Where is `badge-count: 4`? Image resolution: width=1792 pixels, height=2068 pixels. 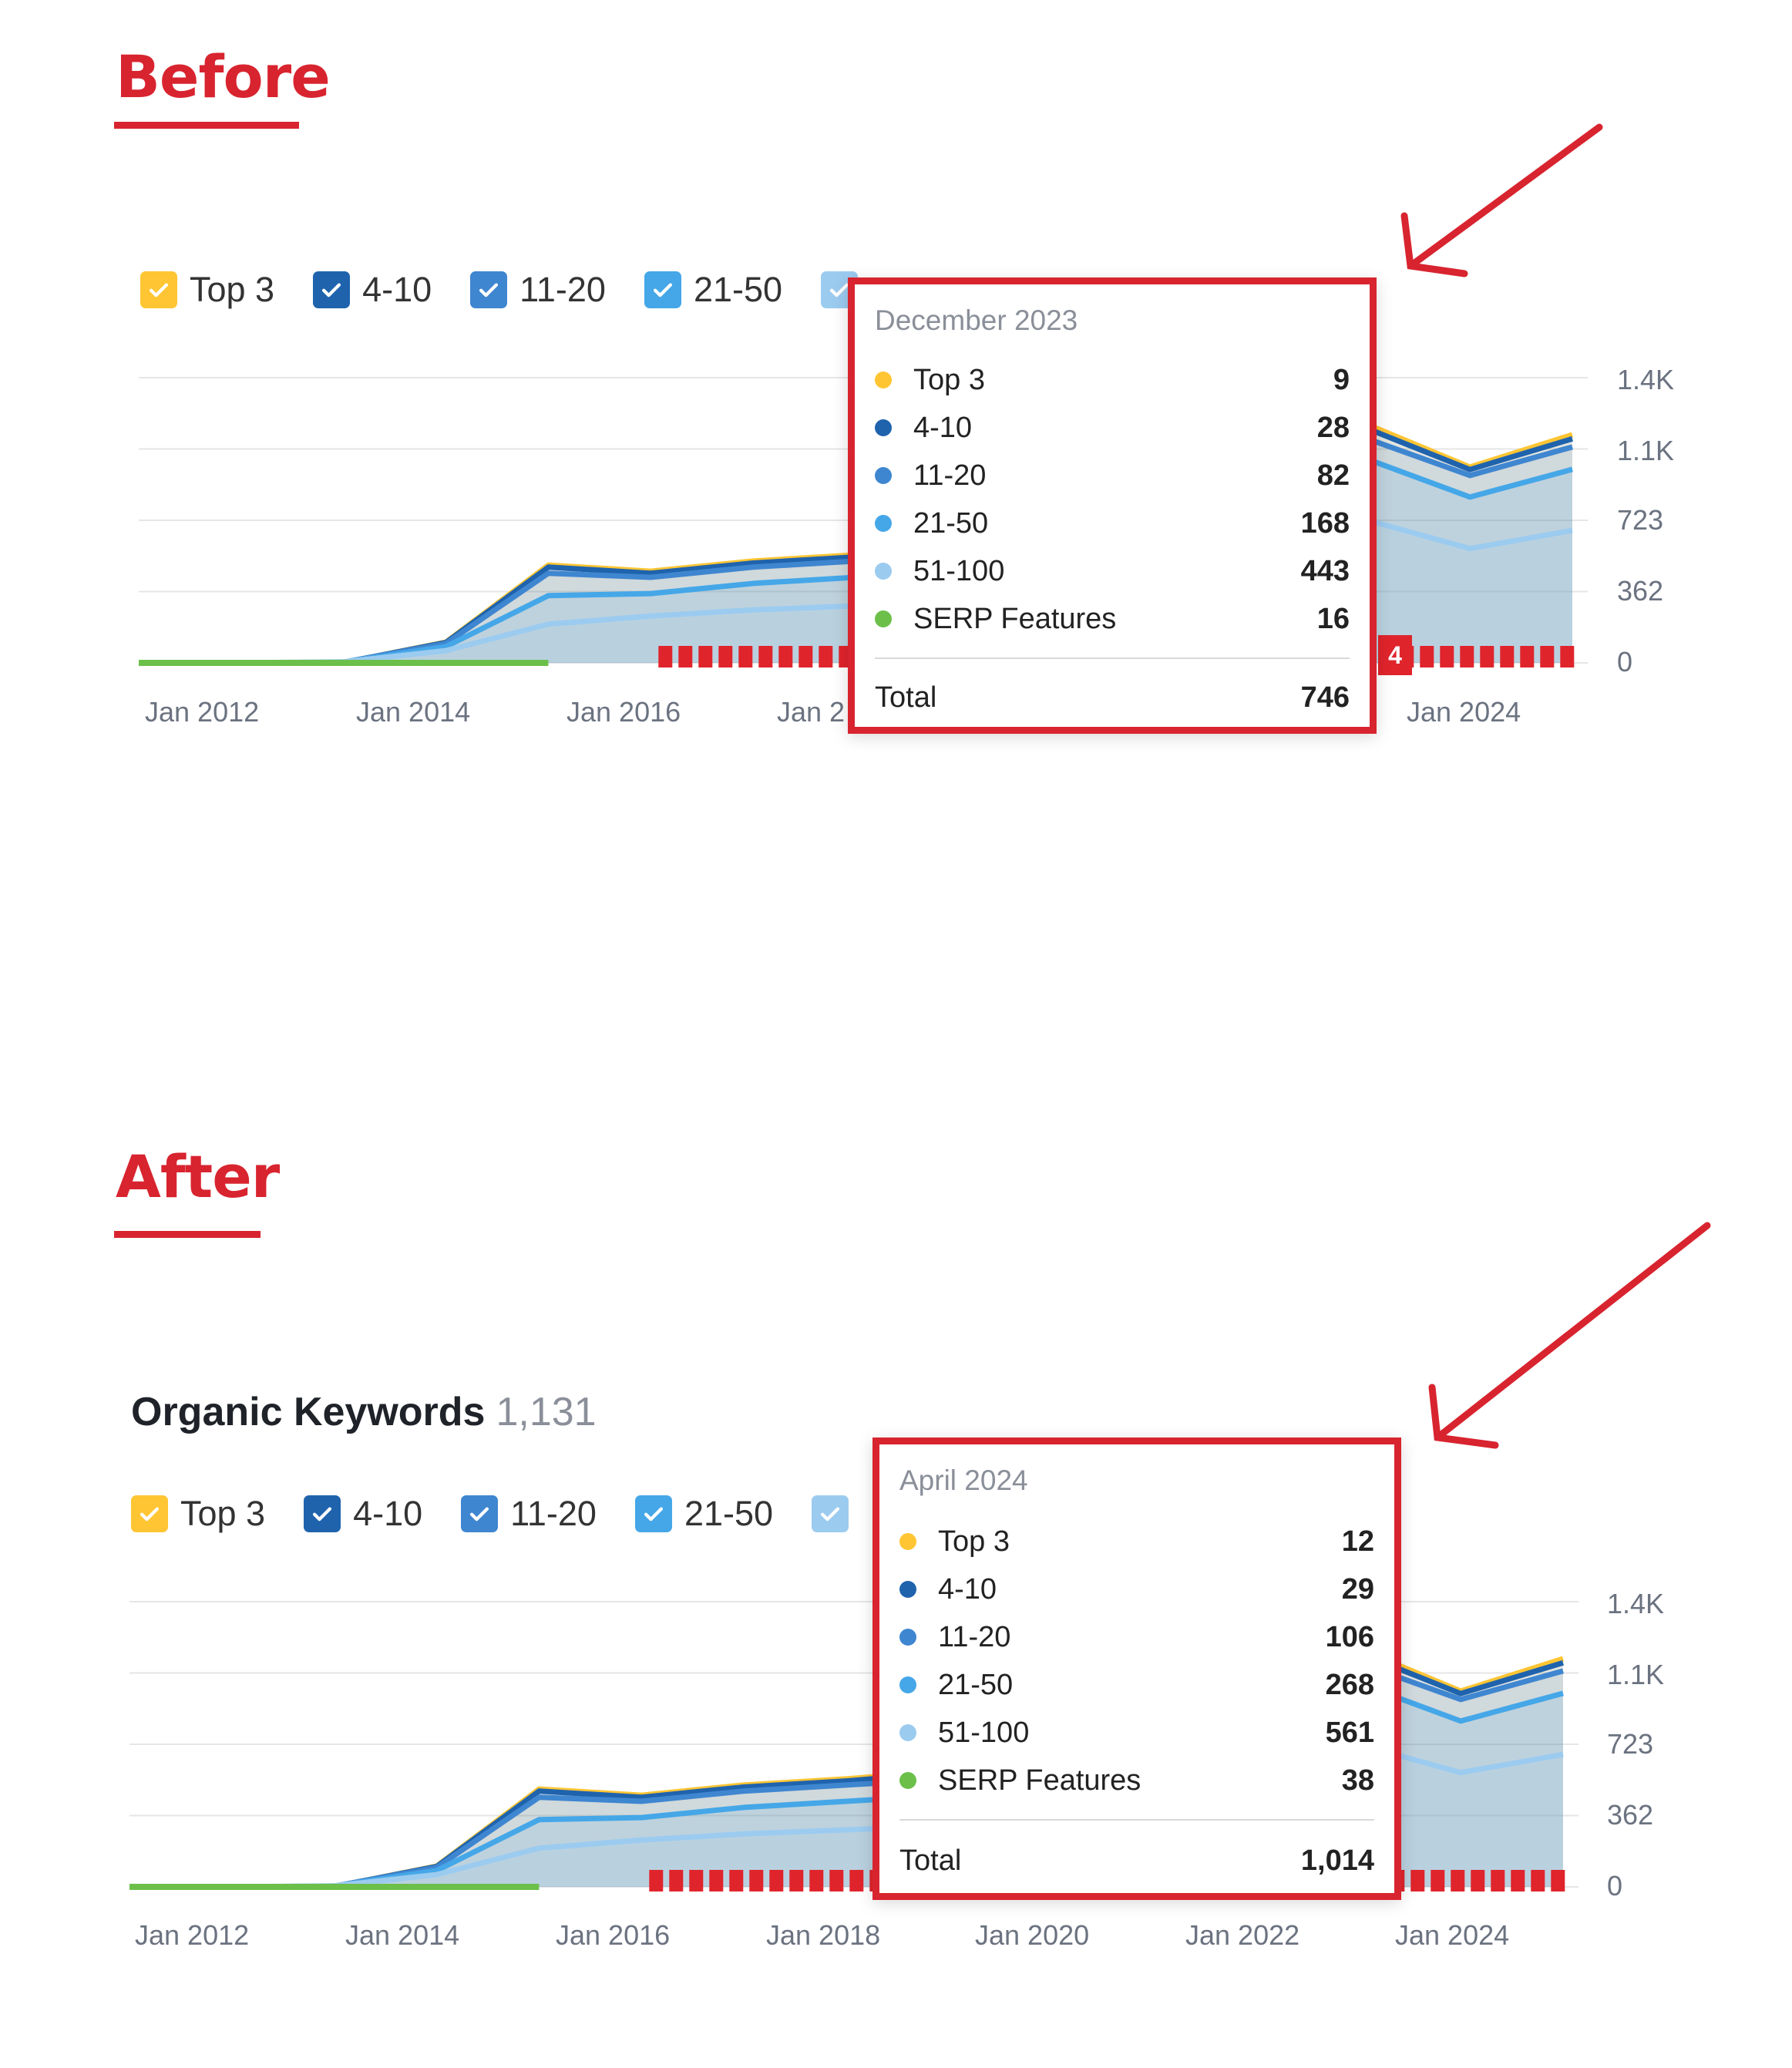
badge-count: 4 is located at coordinates (1395, 655).